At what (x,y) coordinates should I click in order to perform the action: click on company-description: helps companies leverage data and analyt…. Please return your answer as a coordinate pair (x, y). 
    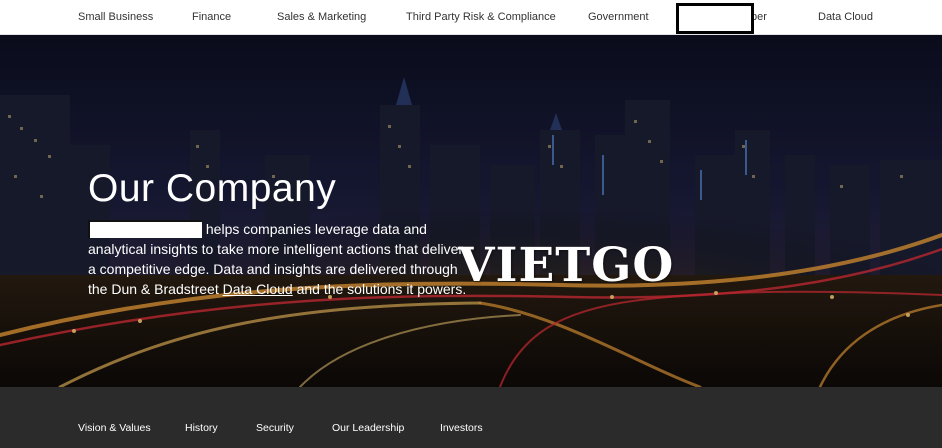
    Looking at the image, I should click on (288, 259).